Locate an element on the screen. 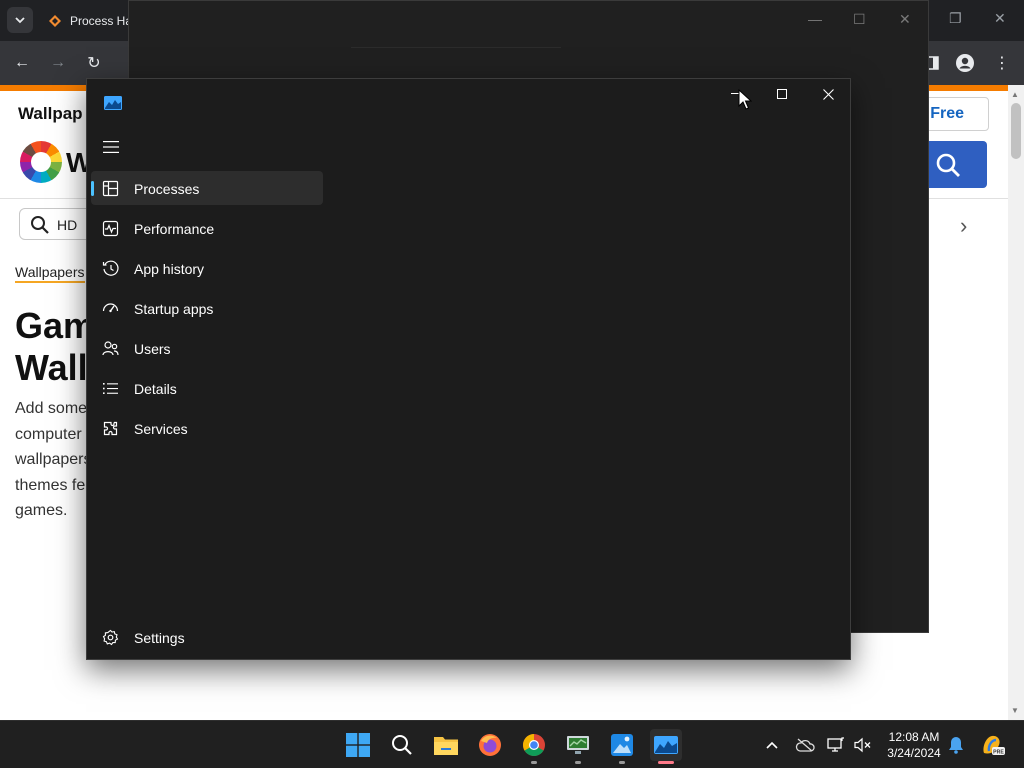 Image resolution: width=1024 pixels, height=768 pixels. mouse-cursor-icon is located at coordinates (745, 99).